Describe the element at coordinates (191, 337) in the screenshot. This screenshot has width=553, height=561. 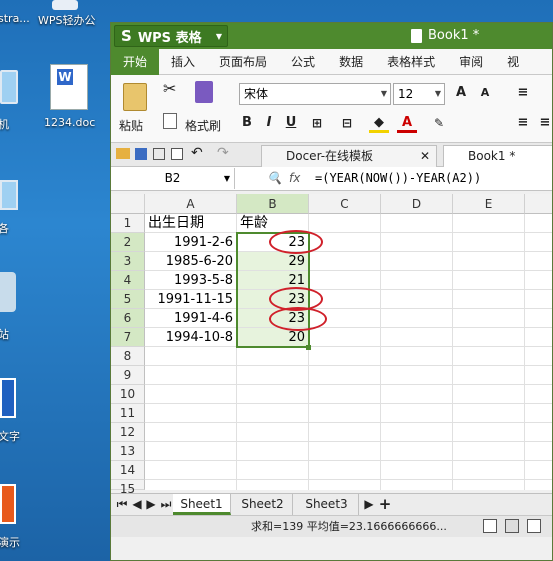
I see `cell-a7: 1994-10-8` at that location.